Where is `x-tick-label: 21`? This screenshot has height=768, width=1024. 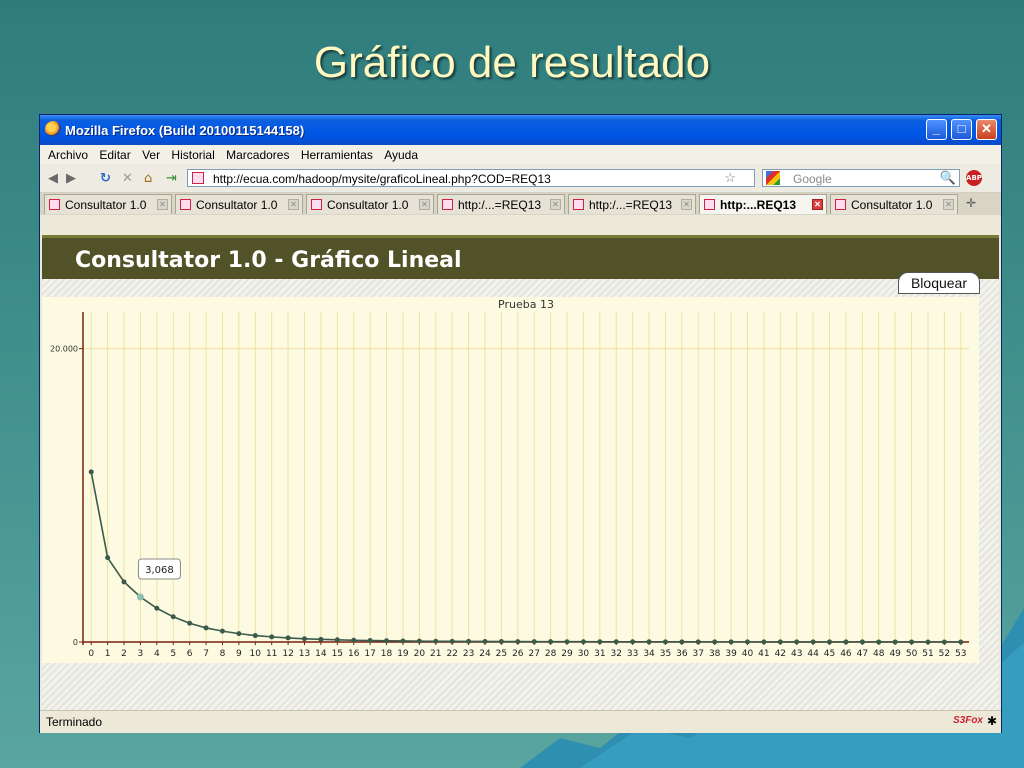
x-tick-label: 21 is located at coordinates (435, 654).